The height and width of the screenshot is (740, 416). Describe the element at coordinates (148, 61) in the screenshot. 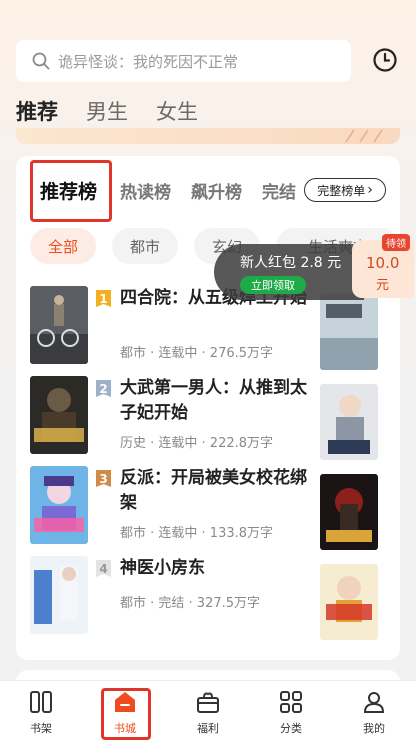

I see `search-placeholder: 诡异怪谈：我的死因不正常` at that location.